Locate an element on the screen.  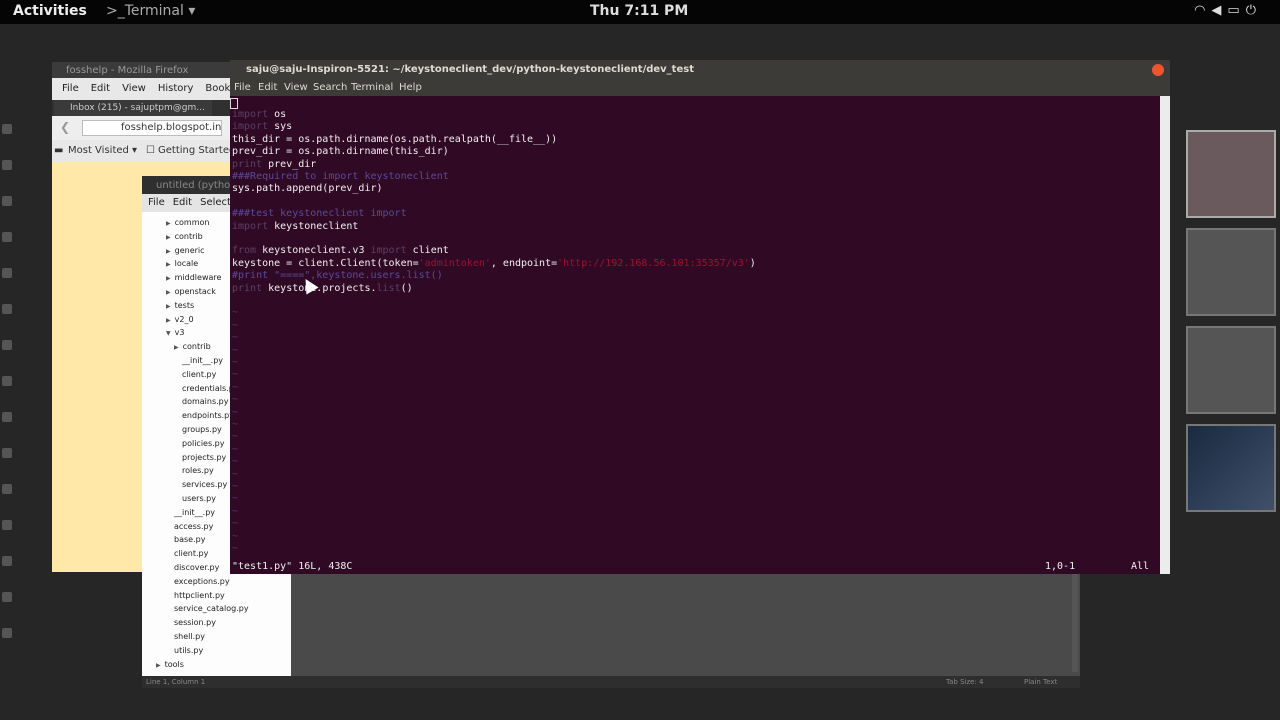
firefox-menu-file: File is located at coordinates (70, 88).